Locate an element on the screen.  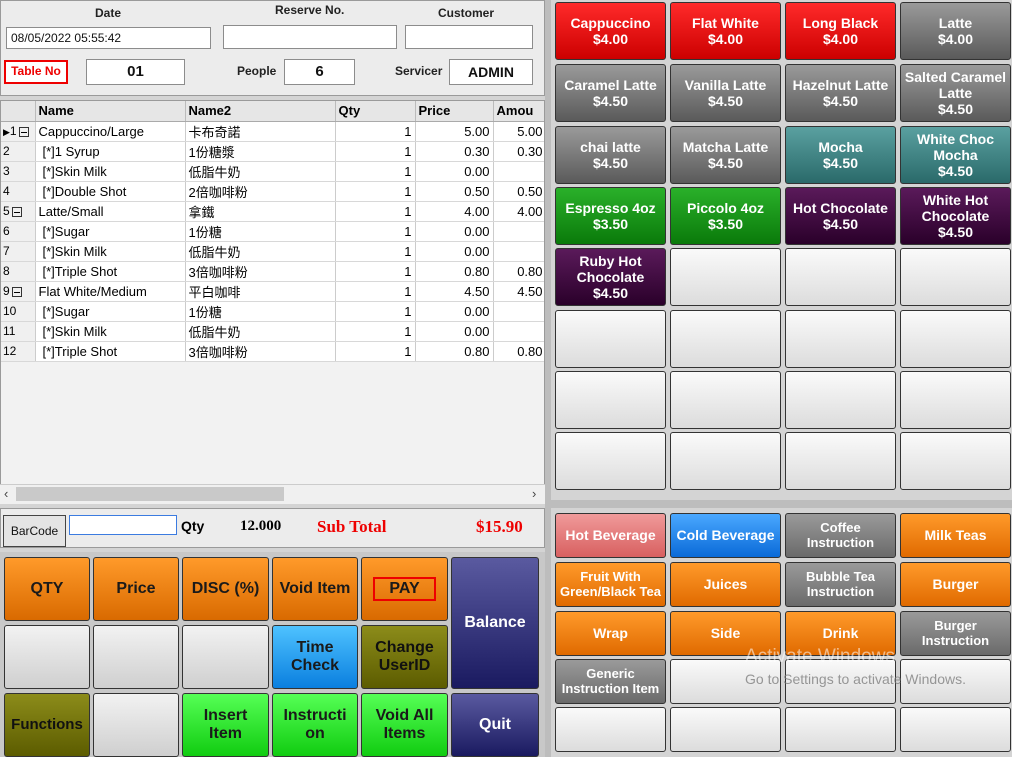
item-name-cell: [*]1 Syrup is located at coordinates (110, 151).